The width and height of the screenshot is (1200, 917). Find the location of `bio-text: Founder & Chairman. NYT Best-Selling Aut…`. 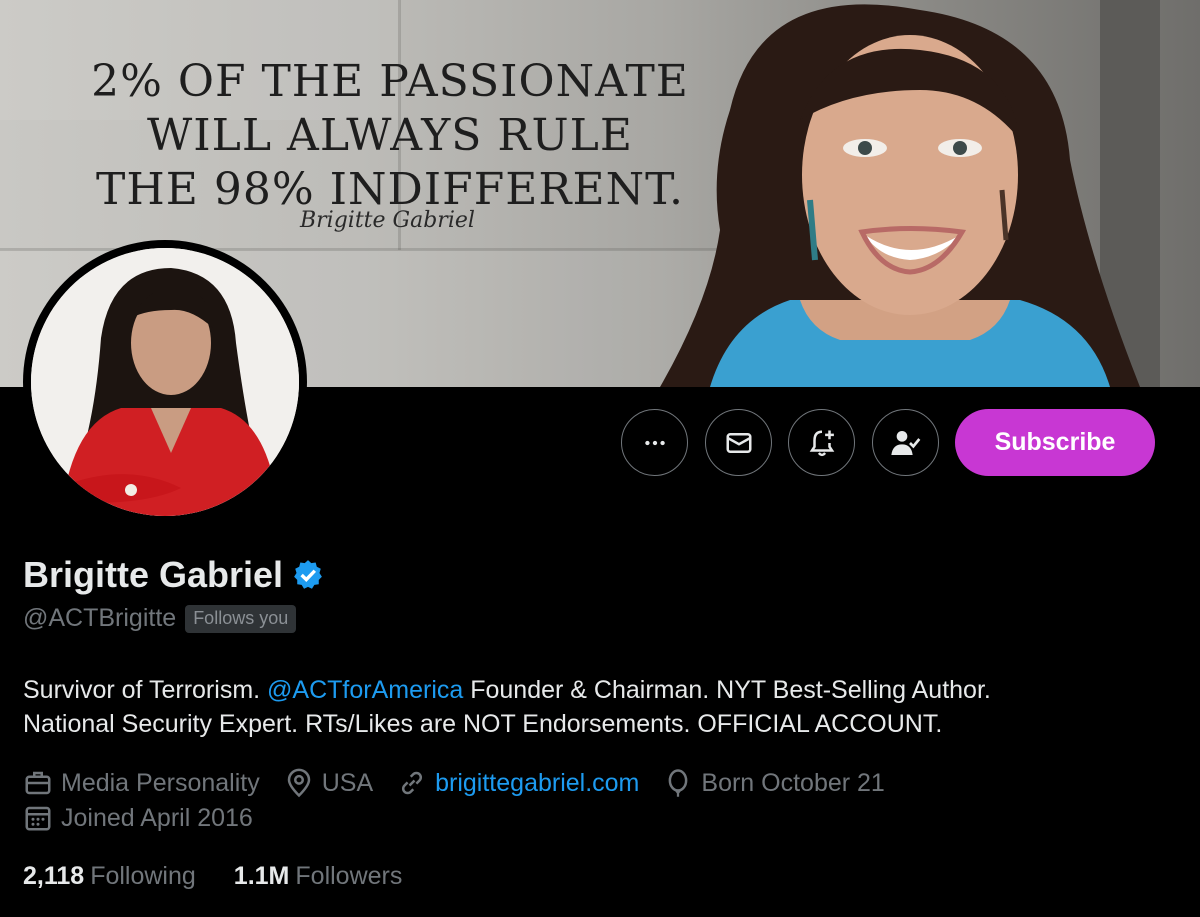

bio-text: Founder & Chairman. NYT Best-Selling Aut… is located at coordinates (727, 690).